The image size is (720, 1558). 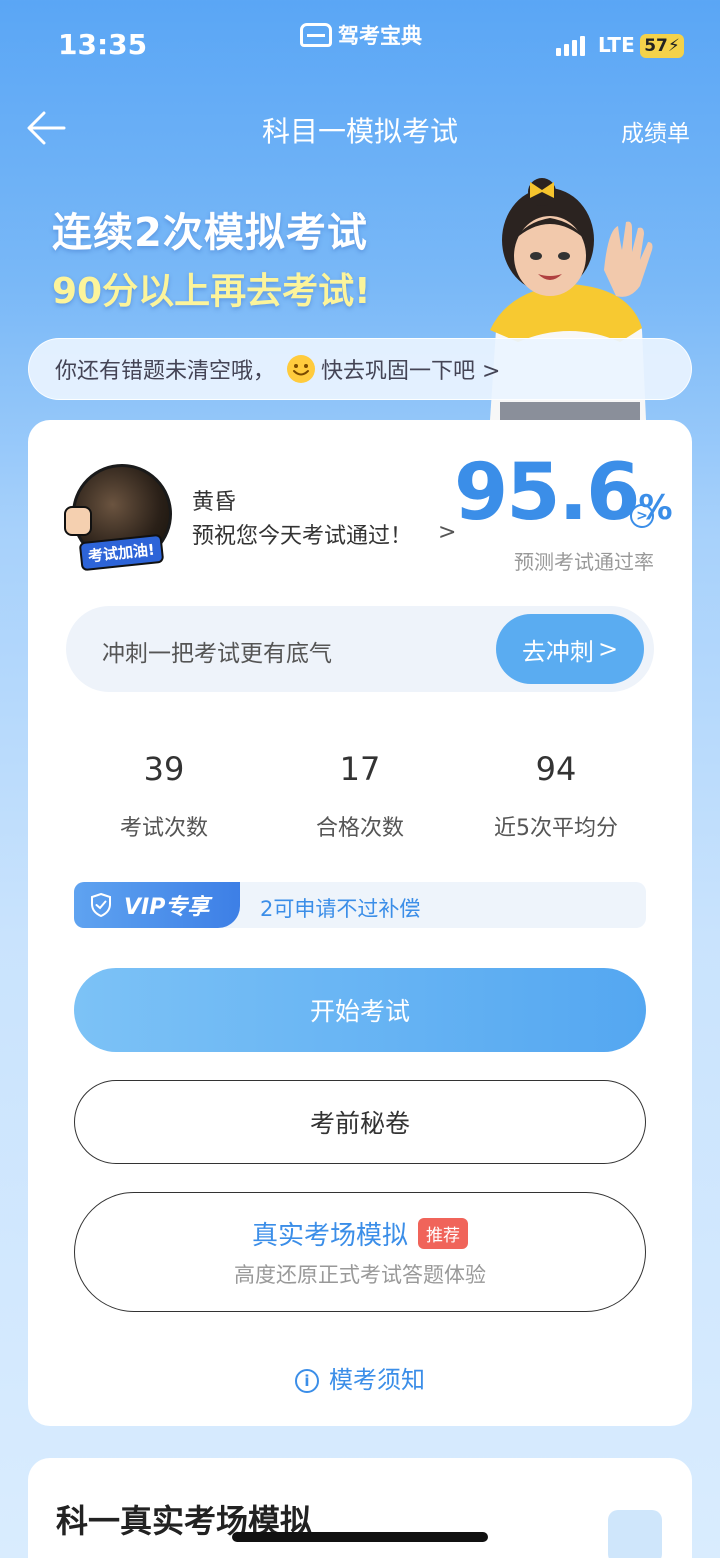 I want to click on notice-text-end: 快去巩固一下吧 >, so click(x=411, y=371).